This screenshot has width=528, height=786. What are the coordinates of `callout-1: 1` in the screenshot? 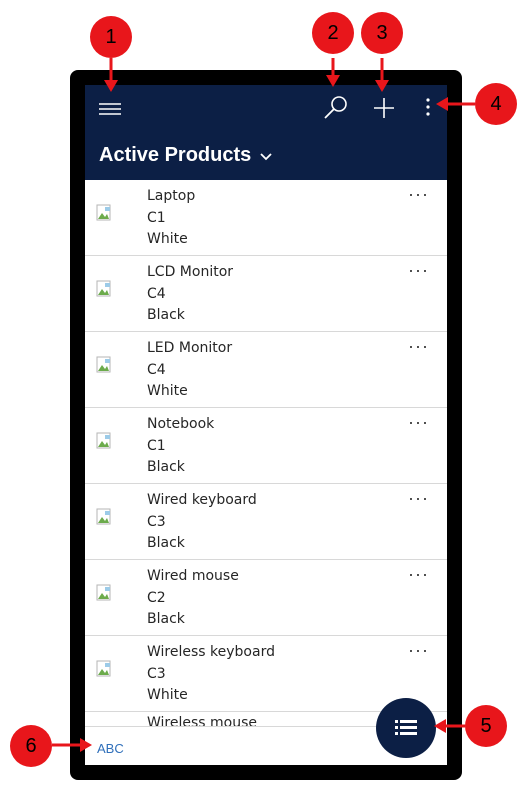 It's located at (111, 37).